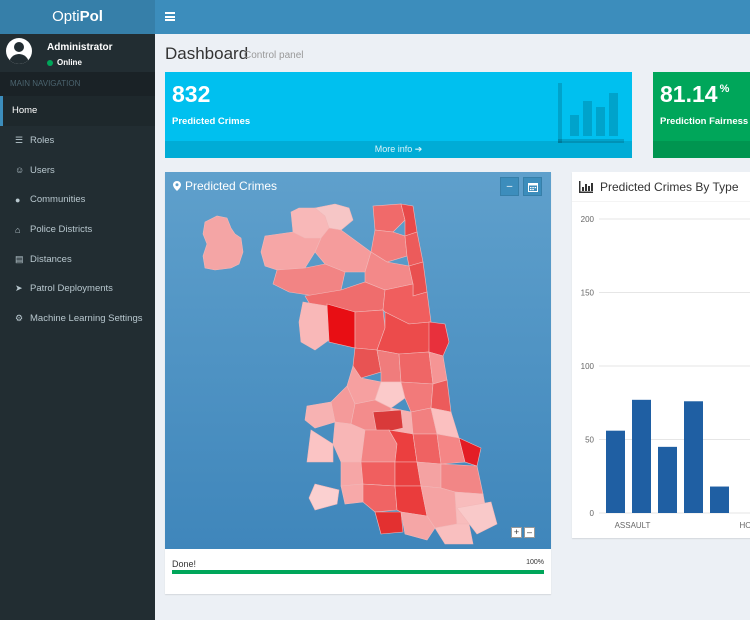  Describe the element at coordinates (589, 440) in the screenshot. I see `y-tick-label: 50` at that location.